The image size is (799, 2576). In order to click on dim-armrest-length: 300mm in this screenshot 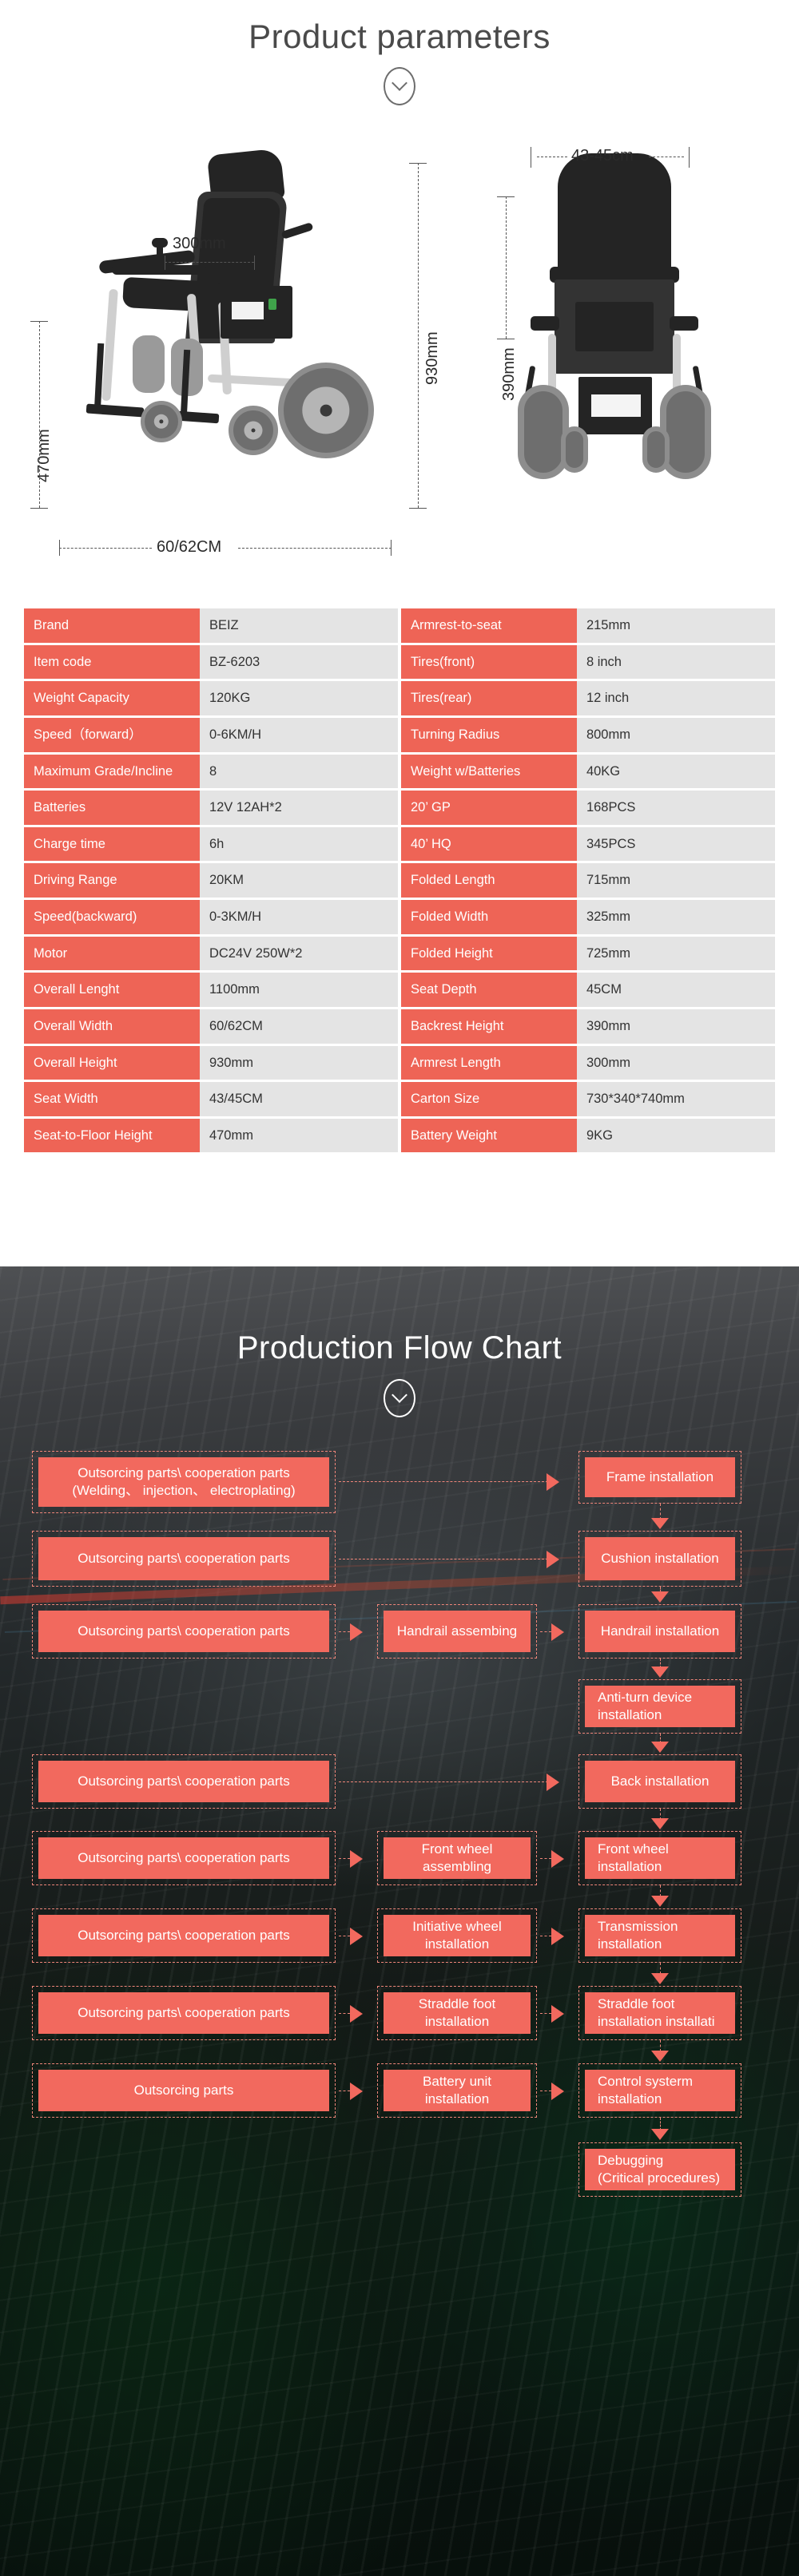, I will do `click(199, 243)`.